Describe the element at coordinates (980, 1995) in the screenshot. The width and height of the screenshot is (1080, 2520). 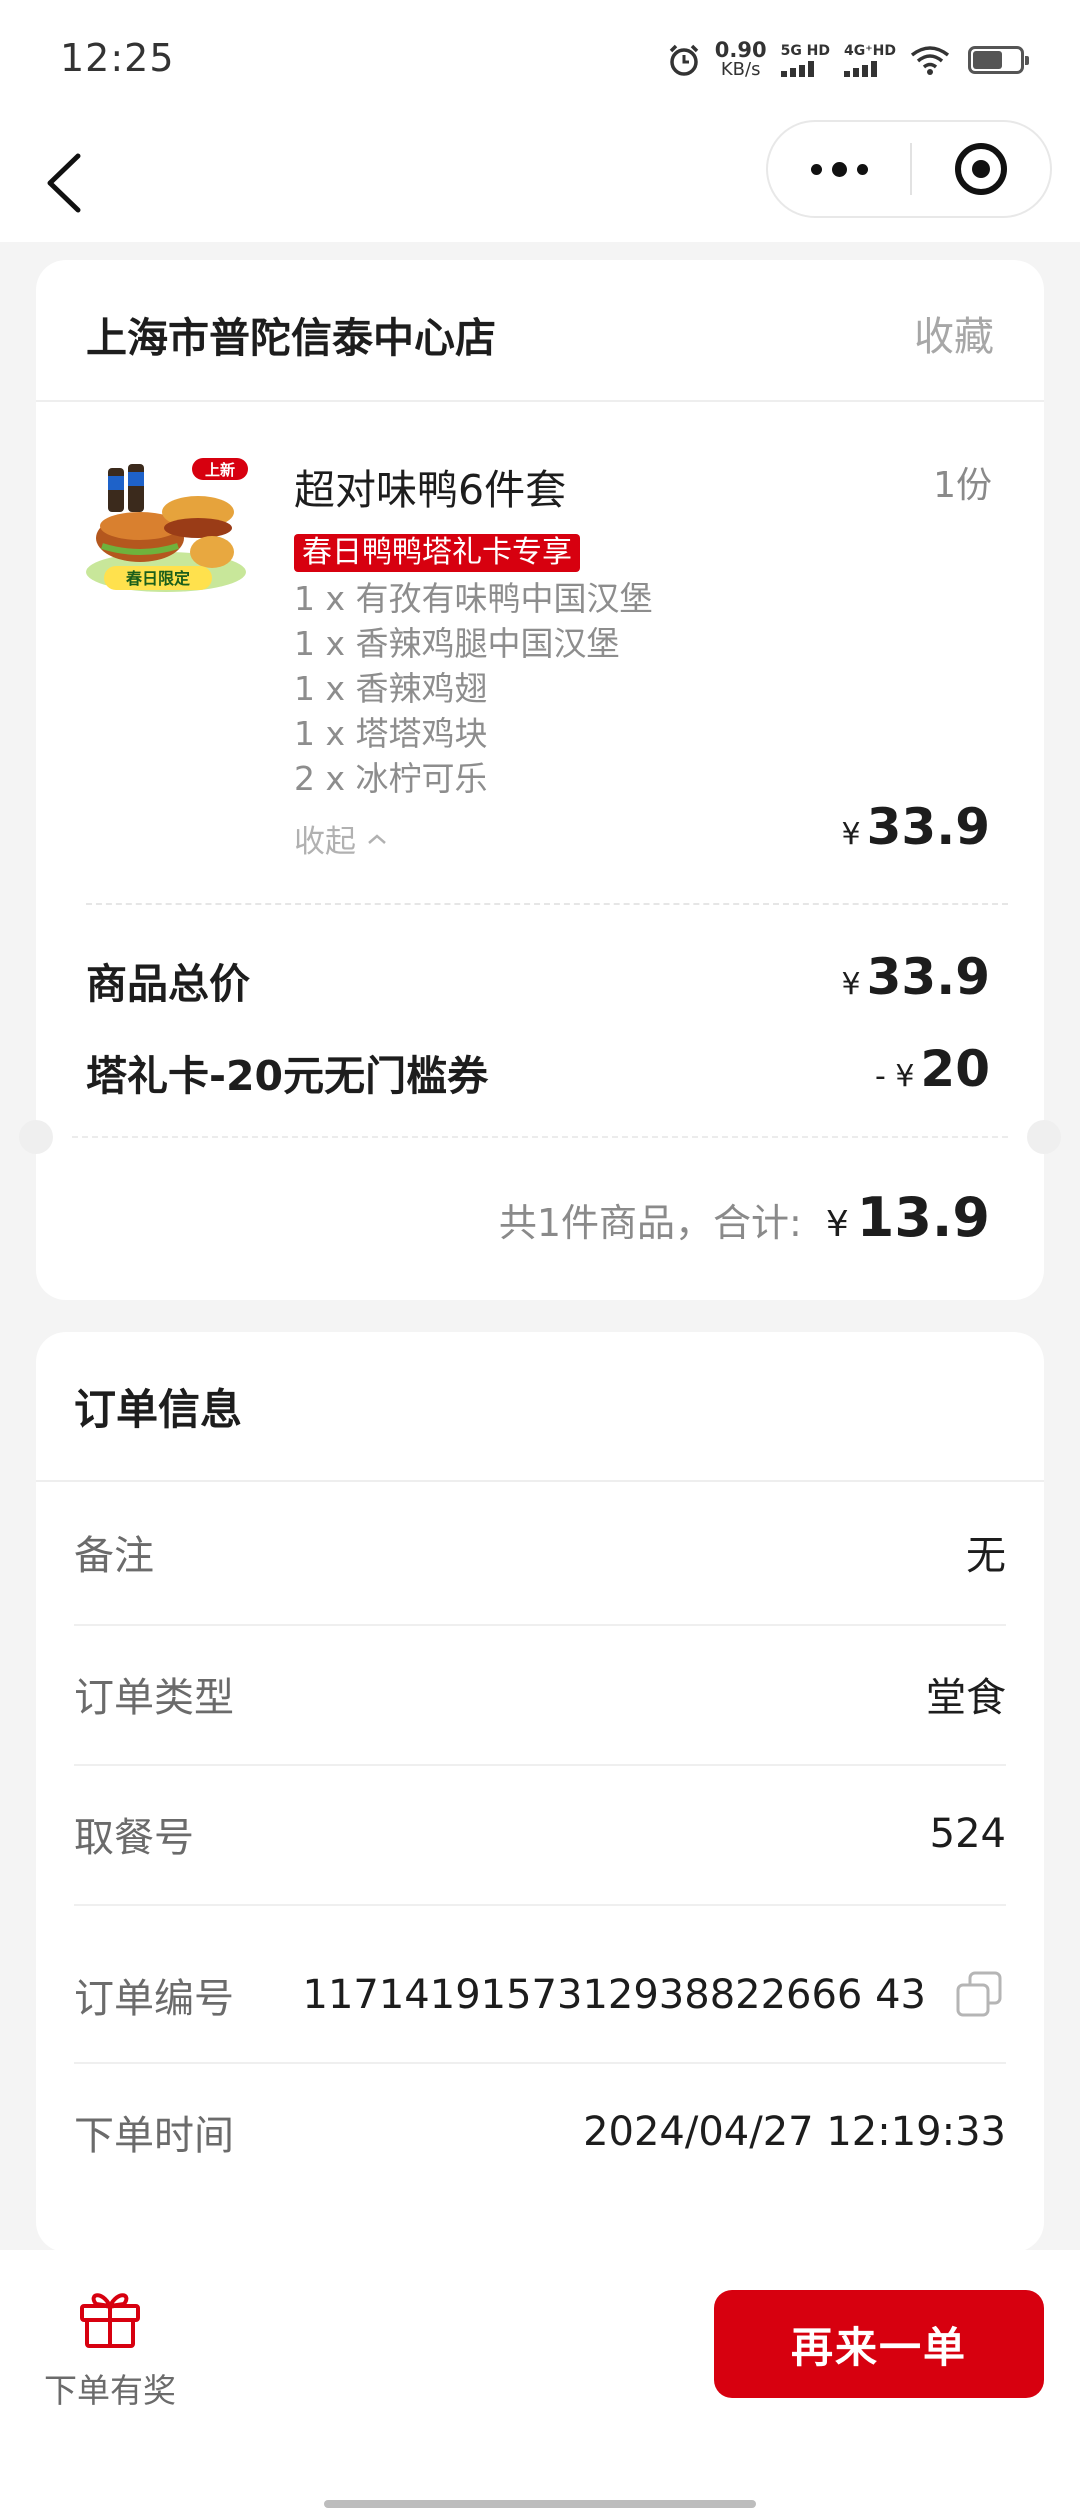
I see `copy-icon` at that location.